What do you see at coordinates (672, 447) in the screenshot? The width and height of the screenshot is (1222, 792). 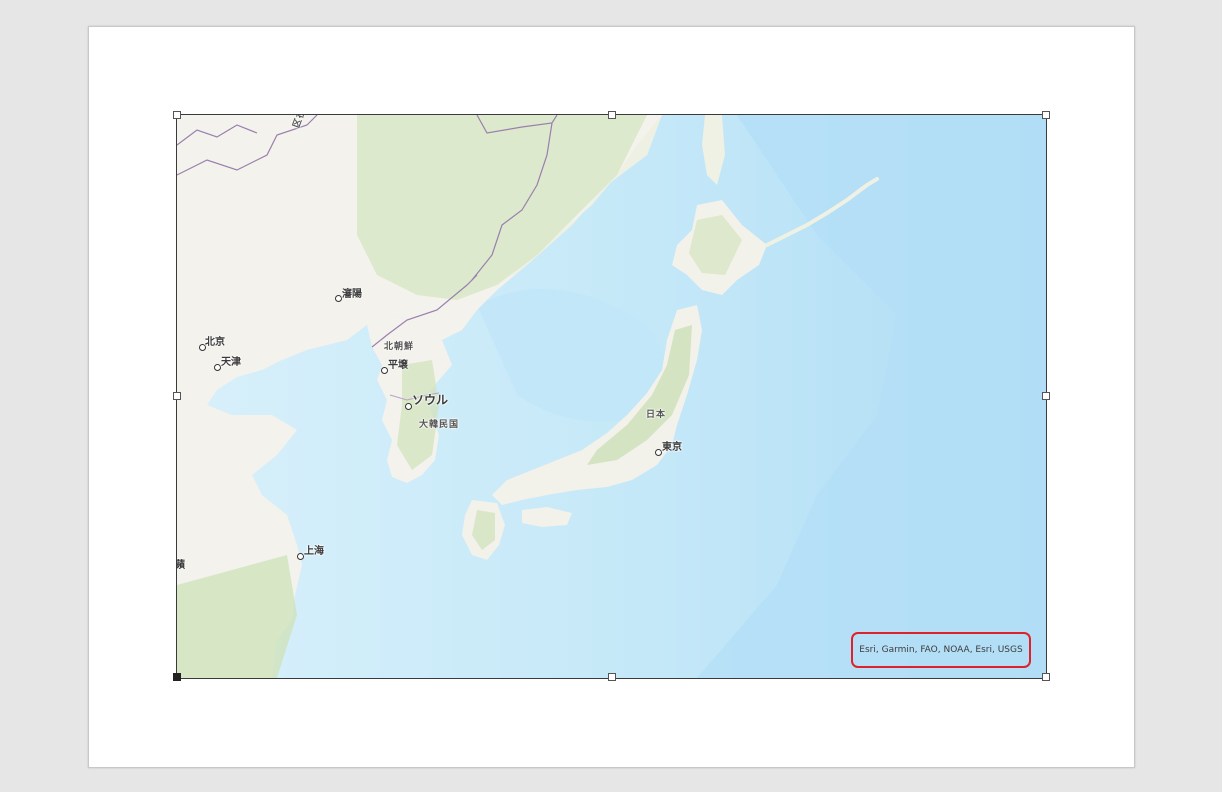 I see `label-tokyo: 東京` at bounding box center [672, 447].